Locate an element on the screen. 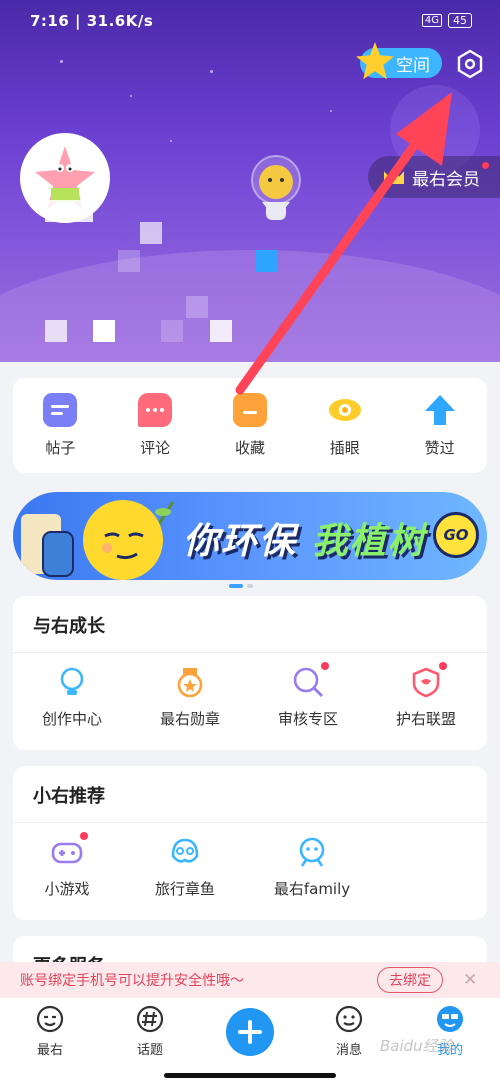 Image resolution: width=500 pixels, height=1084 pixels. notice-text: 账号绑定手机号可以提升安全性哦～ is located at coordinates (132, 981).